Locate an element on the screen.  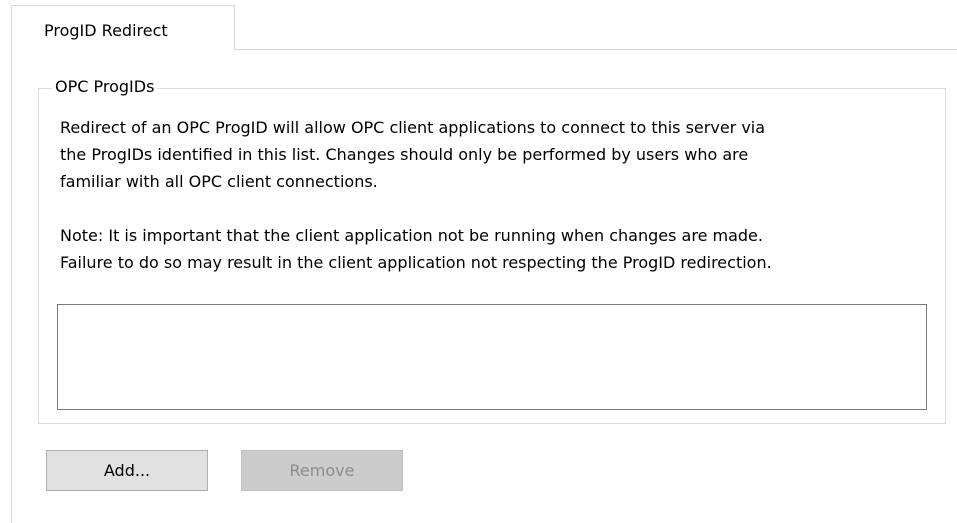
tab-label: ProgID Redirect is located at coordinates (106, 30).